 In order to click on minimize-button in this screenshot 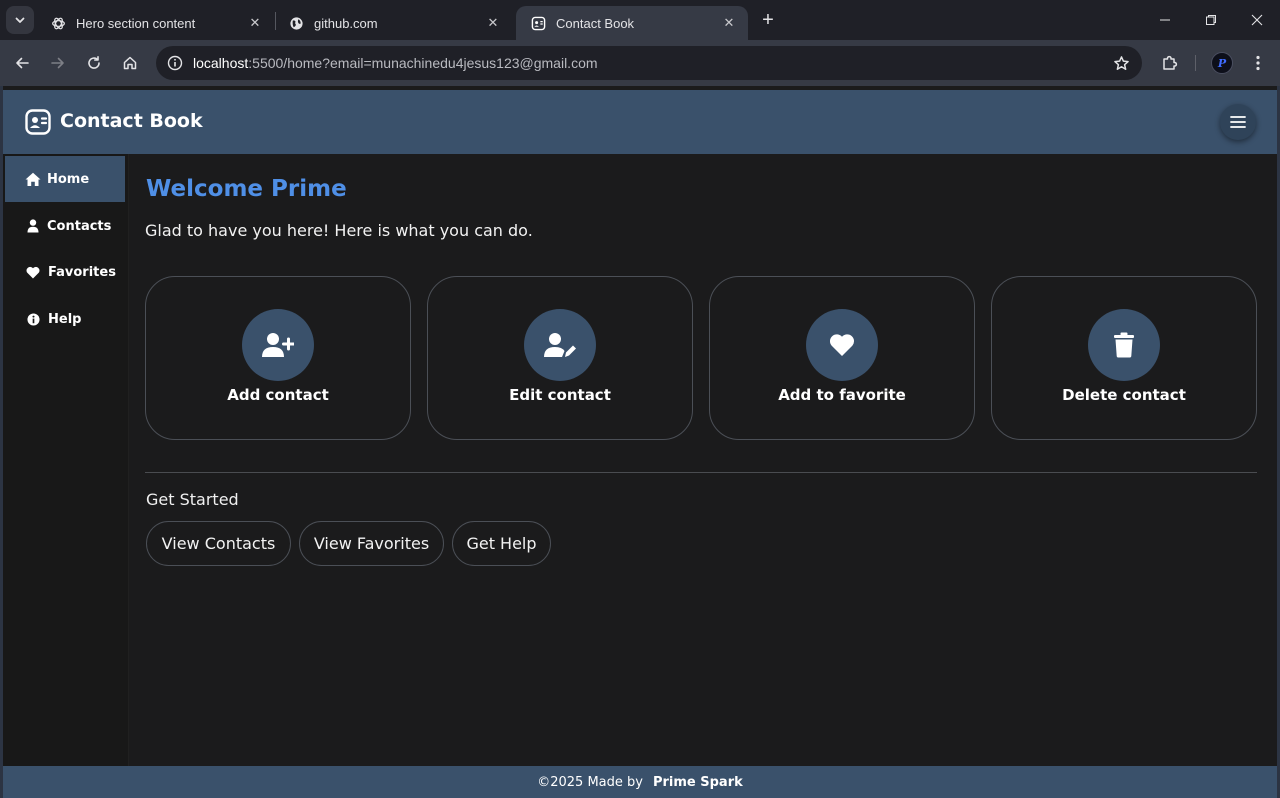, I will do `click(1165, 20)`.